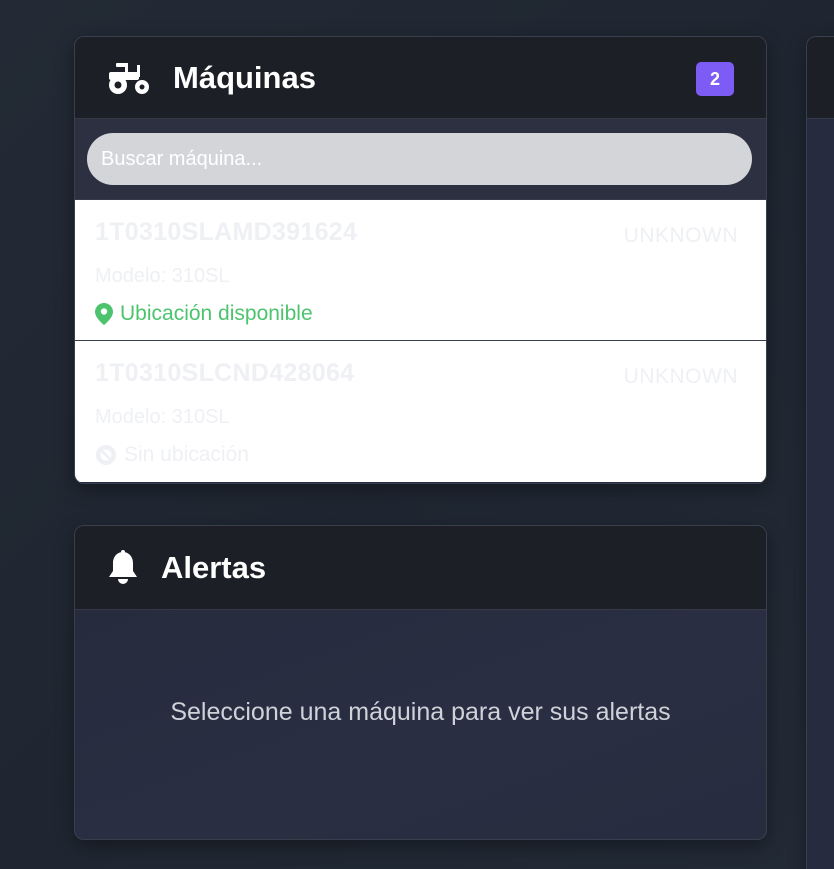  I want to click on ban-icon, so click(106, 455).